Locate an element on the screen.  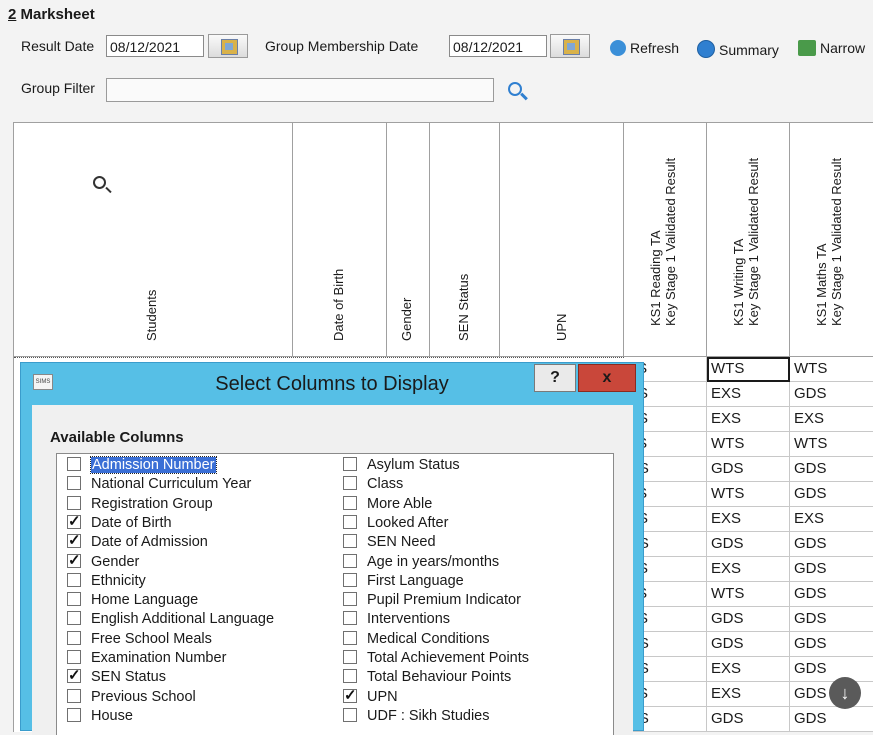
column-option: Age in years/months is located at coordinates (421, 562).